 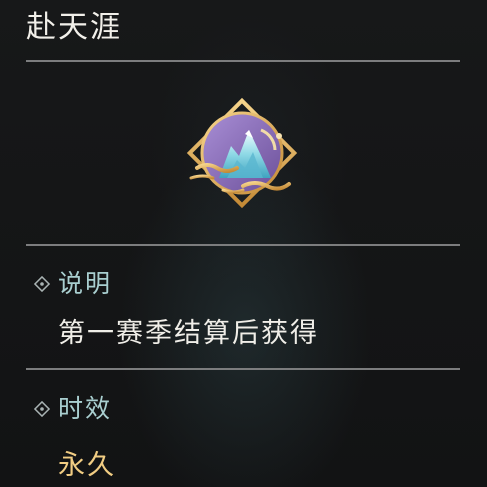 What do you see at coordinates (243, 369) in the screenshot?
I see `section-divider` at bounding box center [243, 369].